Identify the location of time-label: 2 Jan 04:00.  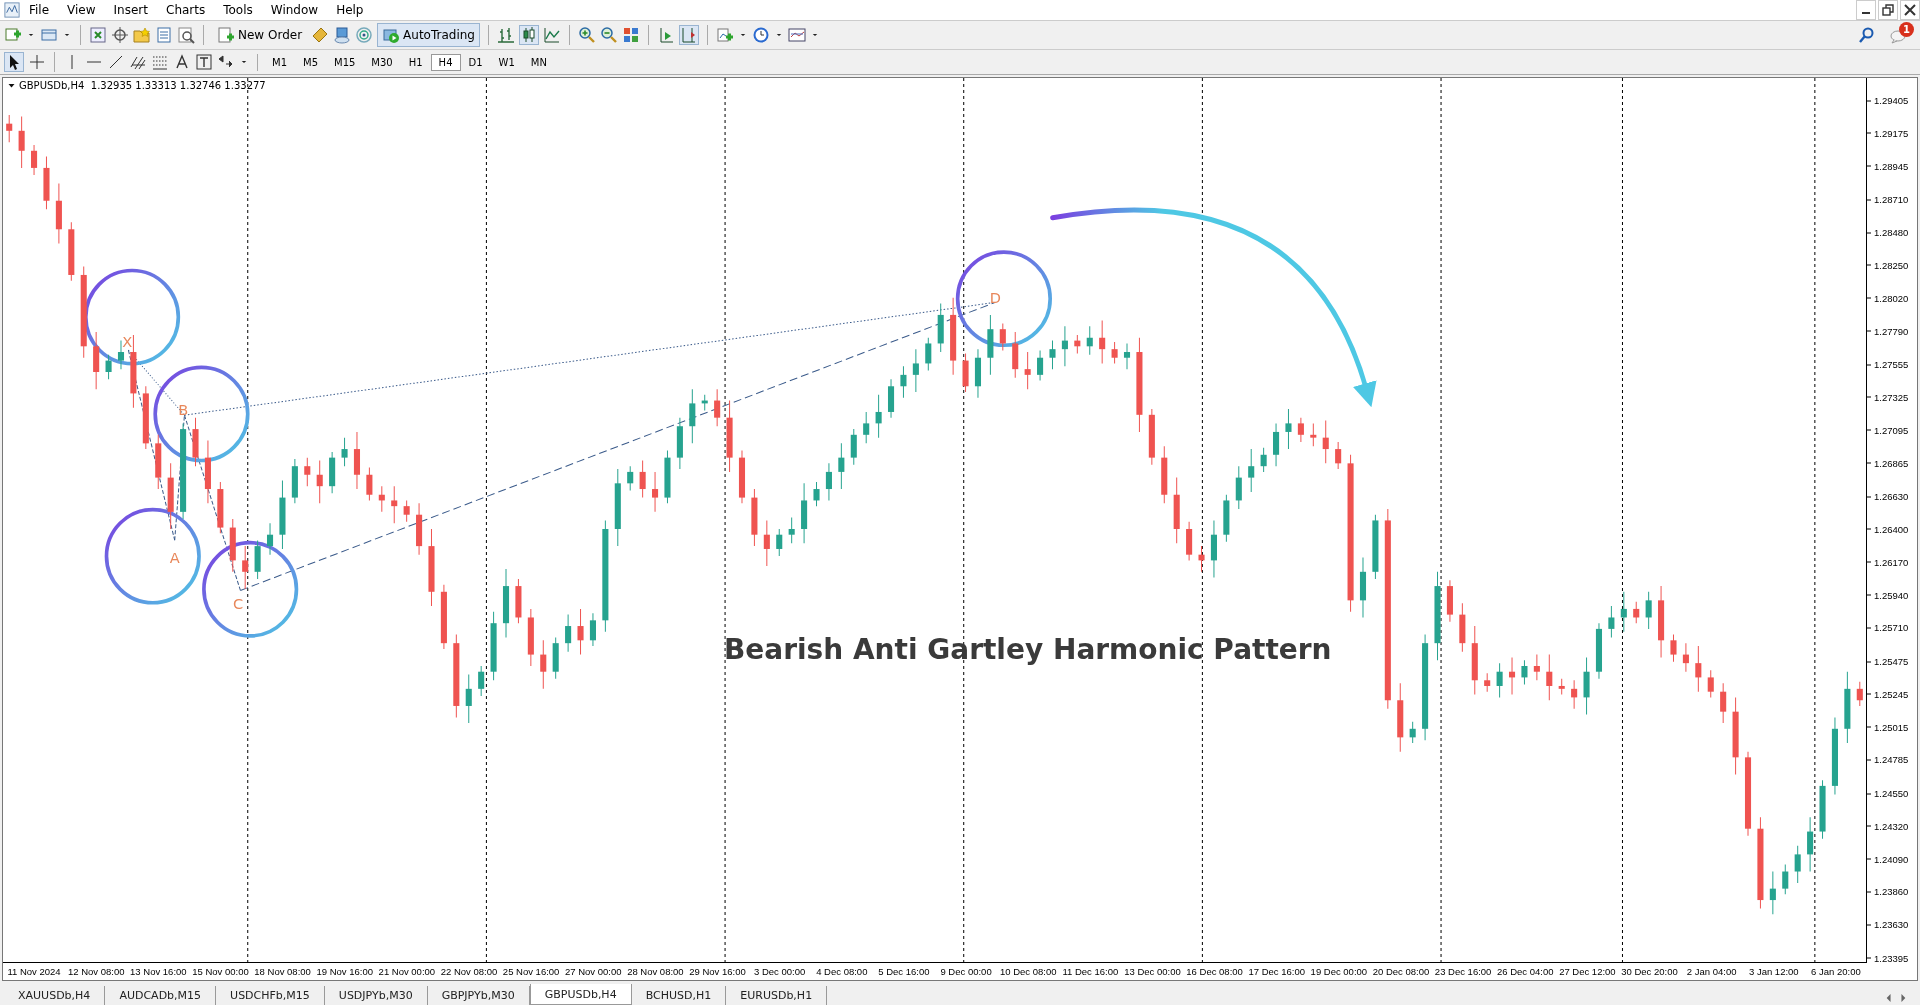
(1711, 971).